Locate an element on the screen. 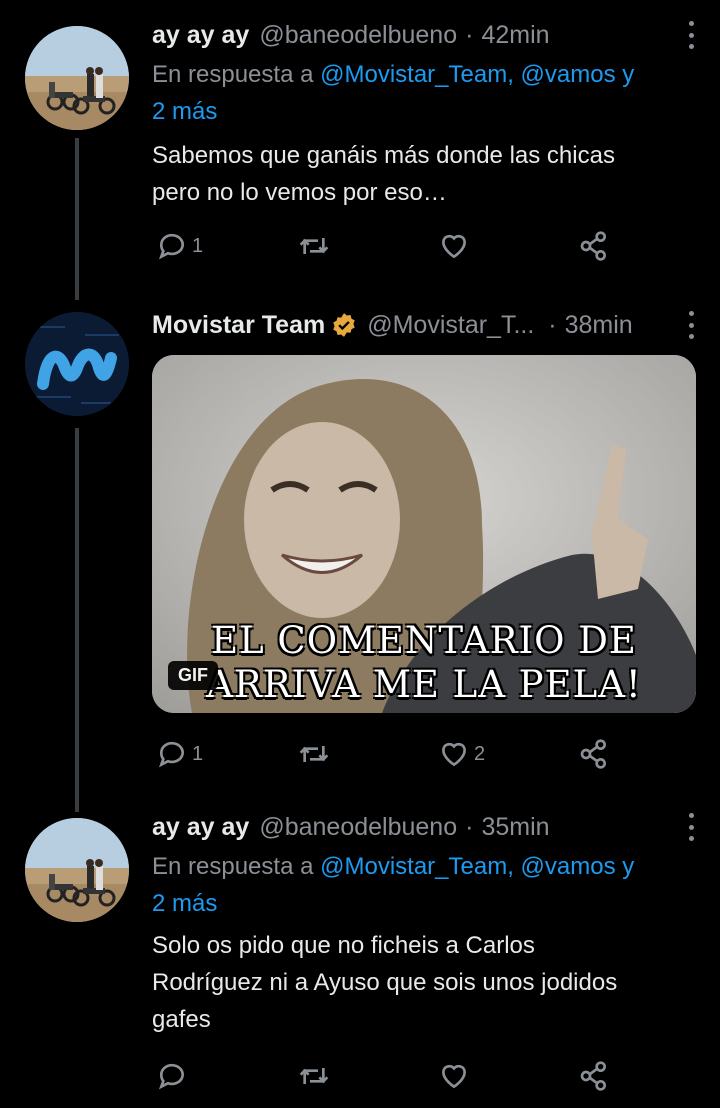 The width and height of the screenshot is (720, 1108). tweet-text-line: Solo os pido que no ficheis a Carlos is located at coordinates (343, 945).